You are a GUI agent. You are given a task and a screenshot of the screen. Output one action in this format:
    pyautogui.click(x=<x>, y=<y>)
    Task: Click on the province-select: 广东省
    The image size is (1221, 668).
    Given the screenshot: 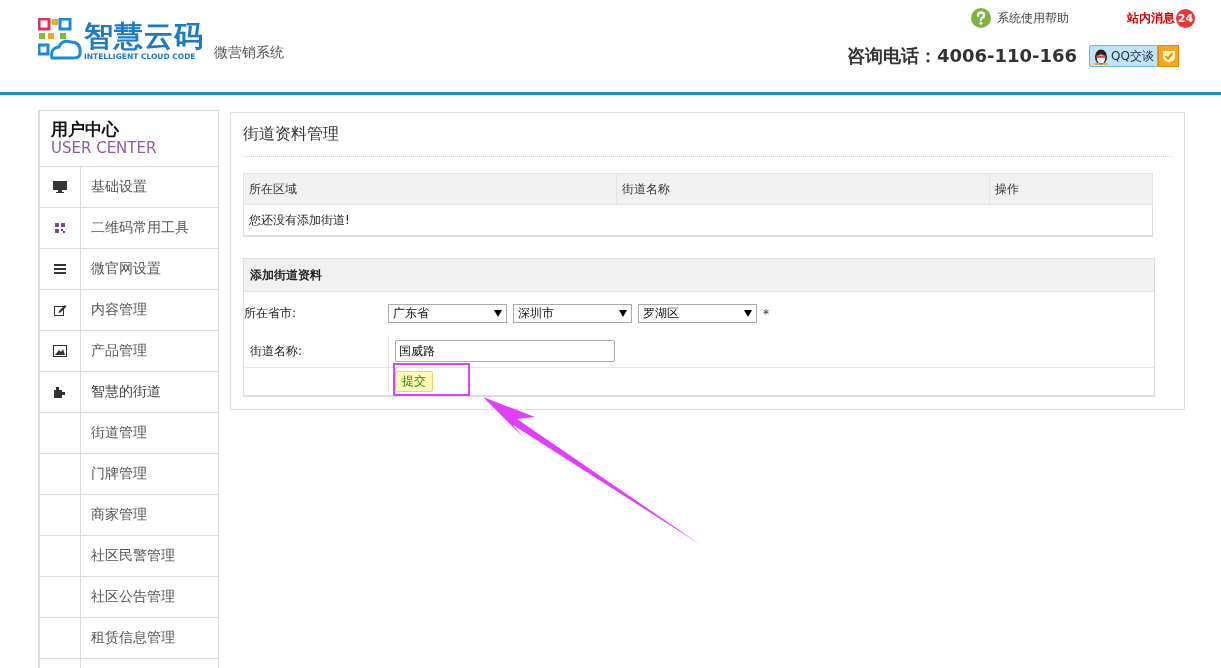 What is the action you would take?
    pyautogui.click(x=447, y=313)
    